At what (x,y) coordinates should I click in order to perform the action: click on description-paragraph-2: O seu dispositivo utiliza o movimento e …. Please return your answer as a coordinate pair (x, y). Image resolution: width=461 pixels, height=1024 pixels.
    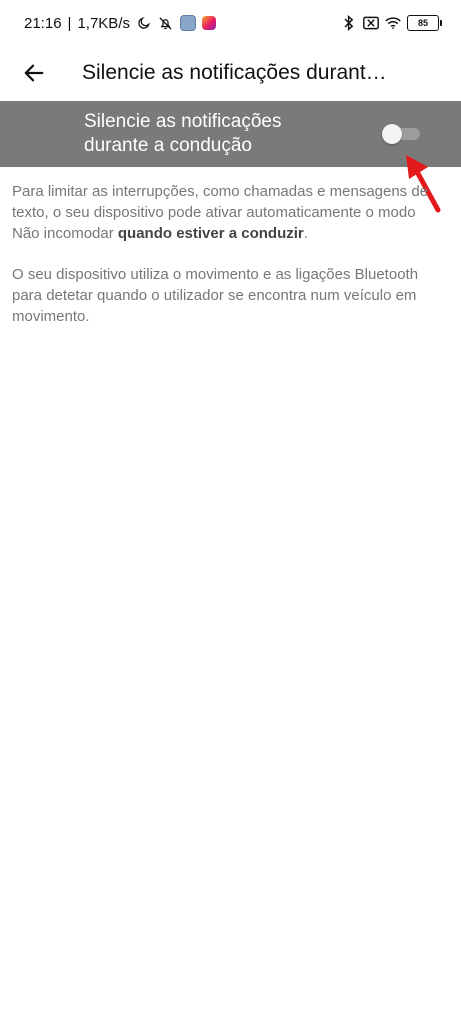
    Looking at the image, I should click on (215, 295).